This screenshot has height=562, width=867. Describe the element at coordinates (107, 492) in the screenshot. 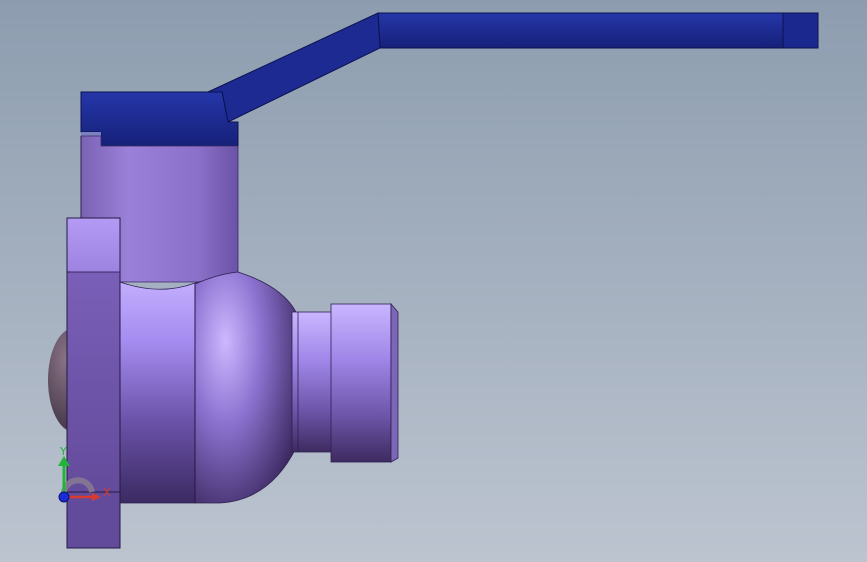

I see `triad-x-label: X` at that location.